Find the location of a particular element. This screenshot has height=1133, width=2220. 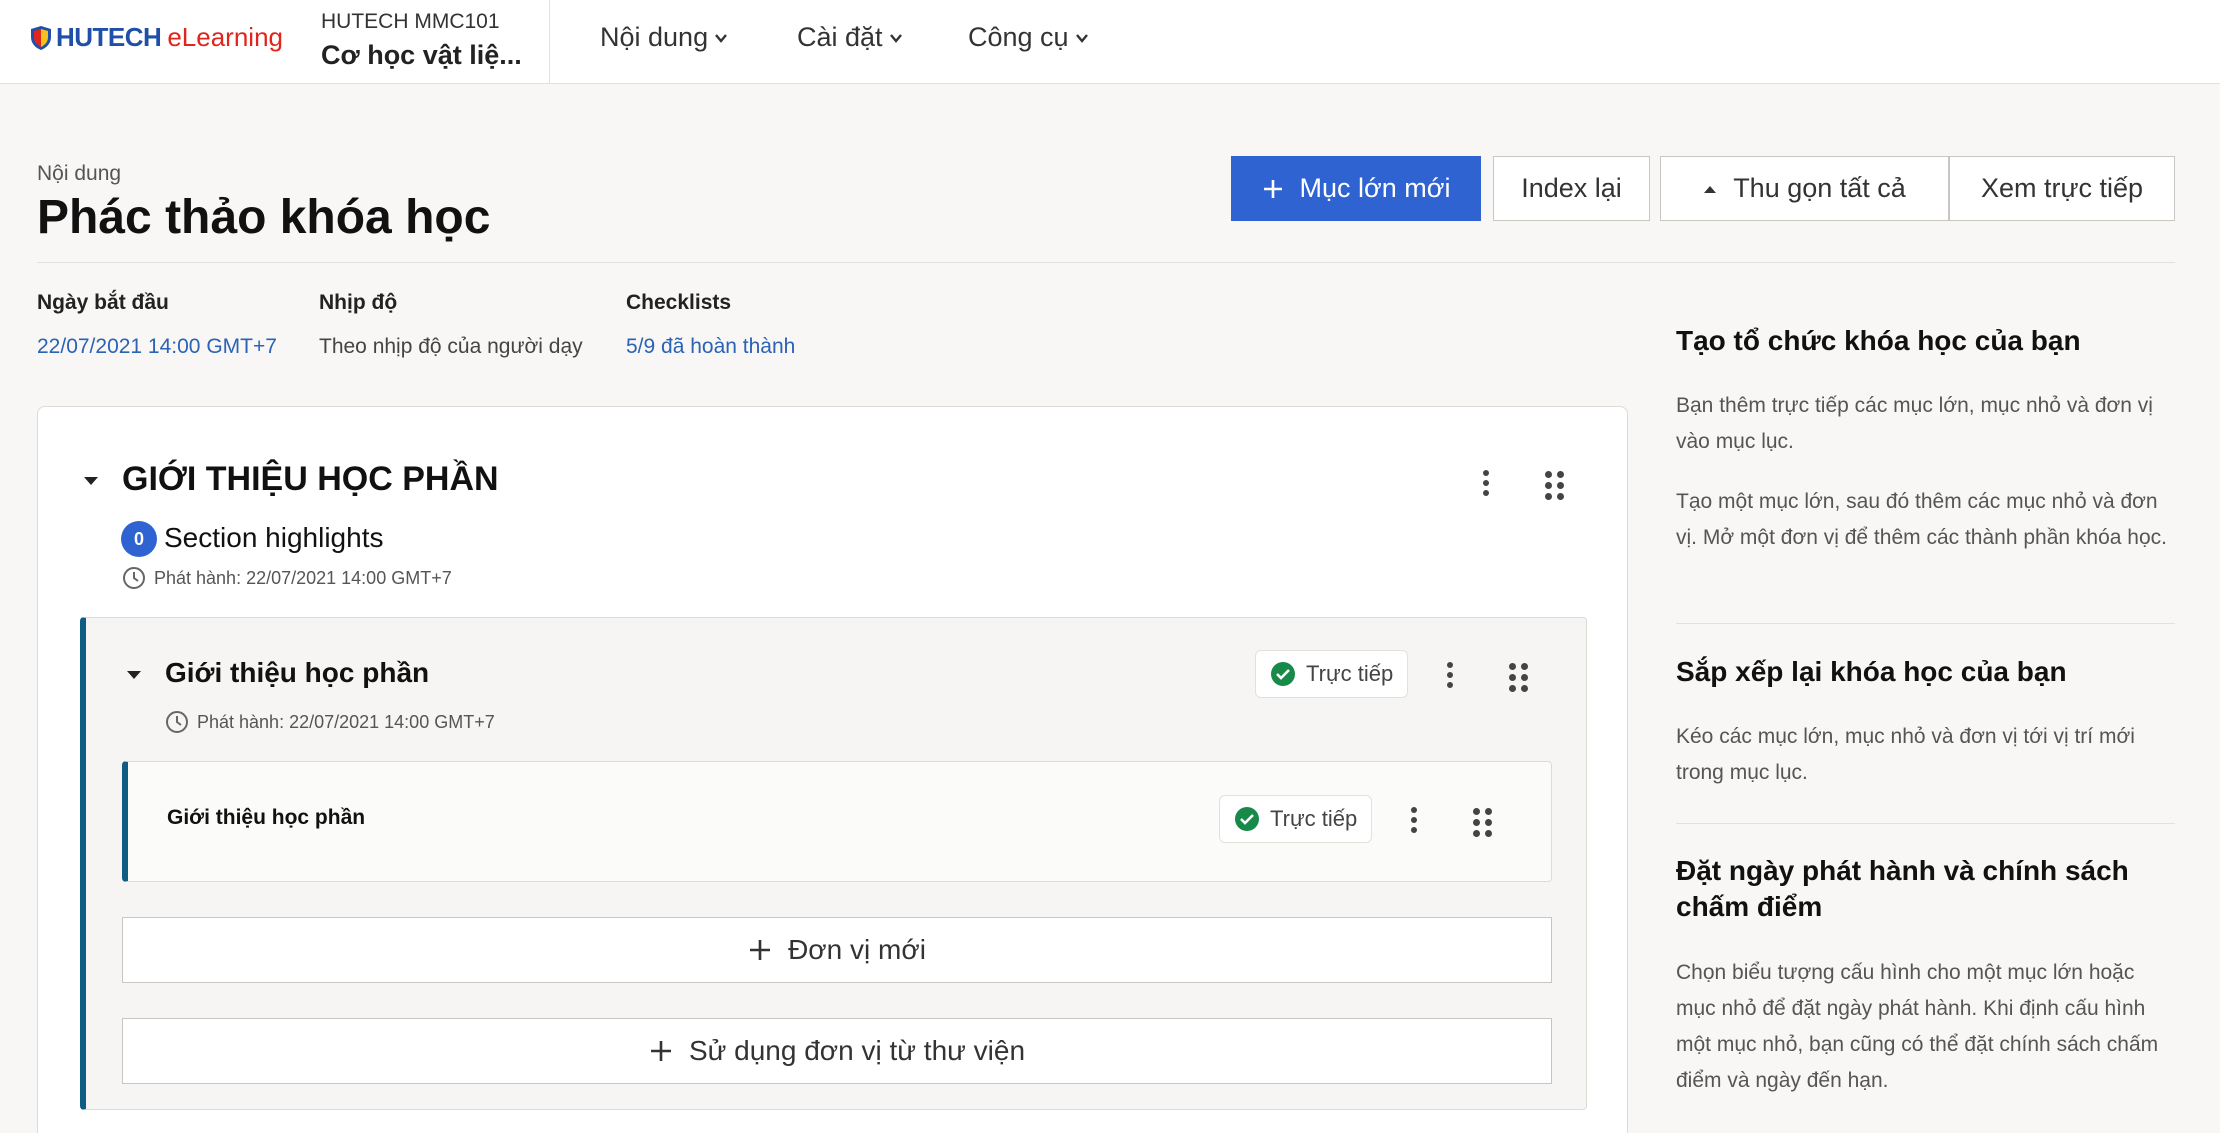

subsection-drag-handle-icon is located at coordinates (1518, 677).